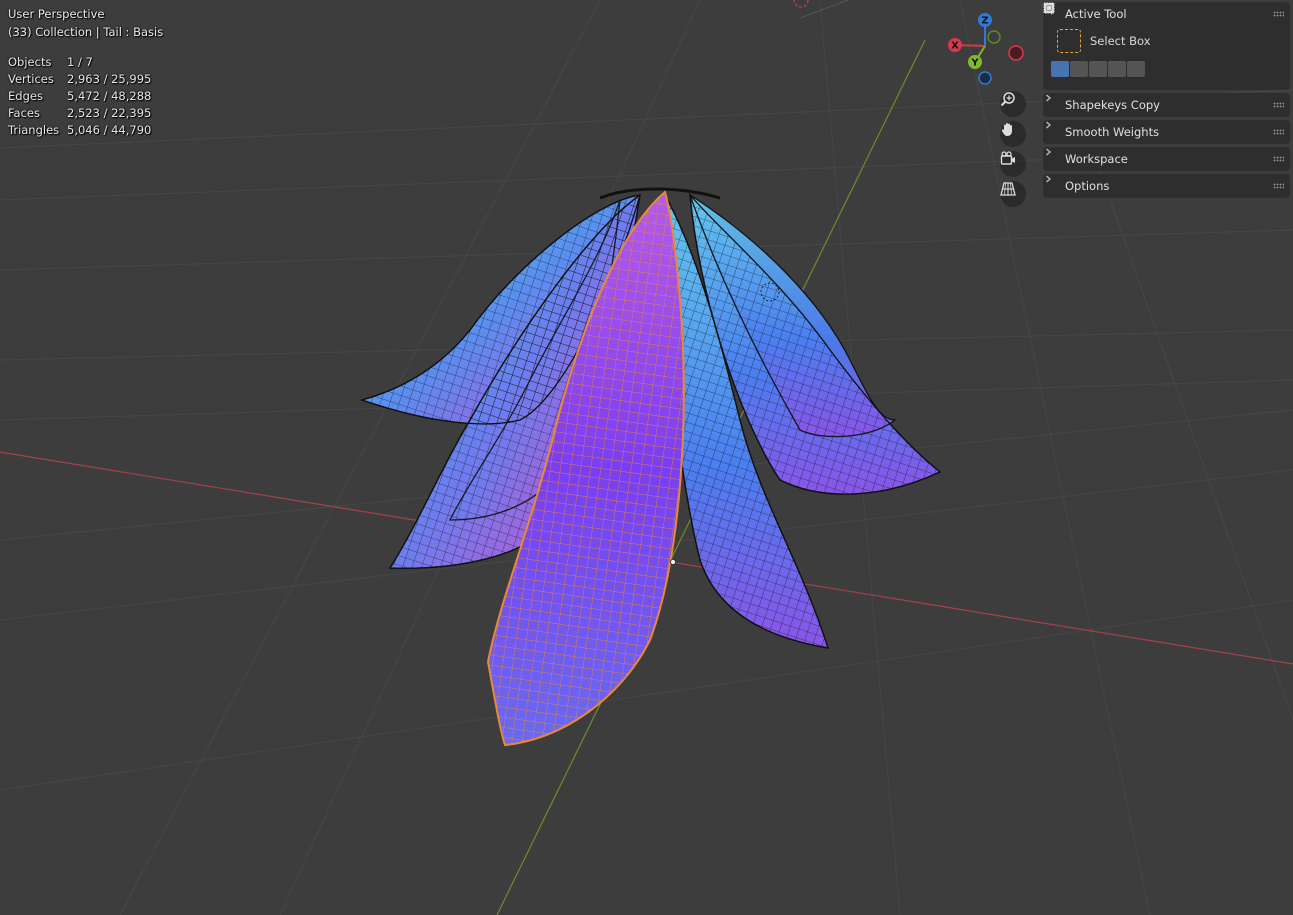 Image resolution: width=1293 pixels, height=915 pixels. What do you see at coordinates (1096, 14) in the screenshot?
I see `panel-title: Active Tool` at bounding box center [1096, 14].